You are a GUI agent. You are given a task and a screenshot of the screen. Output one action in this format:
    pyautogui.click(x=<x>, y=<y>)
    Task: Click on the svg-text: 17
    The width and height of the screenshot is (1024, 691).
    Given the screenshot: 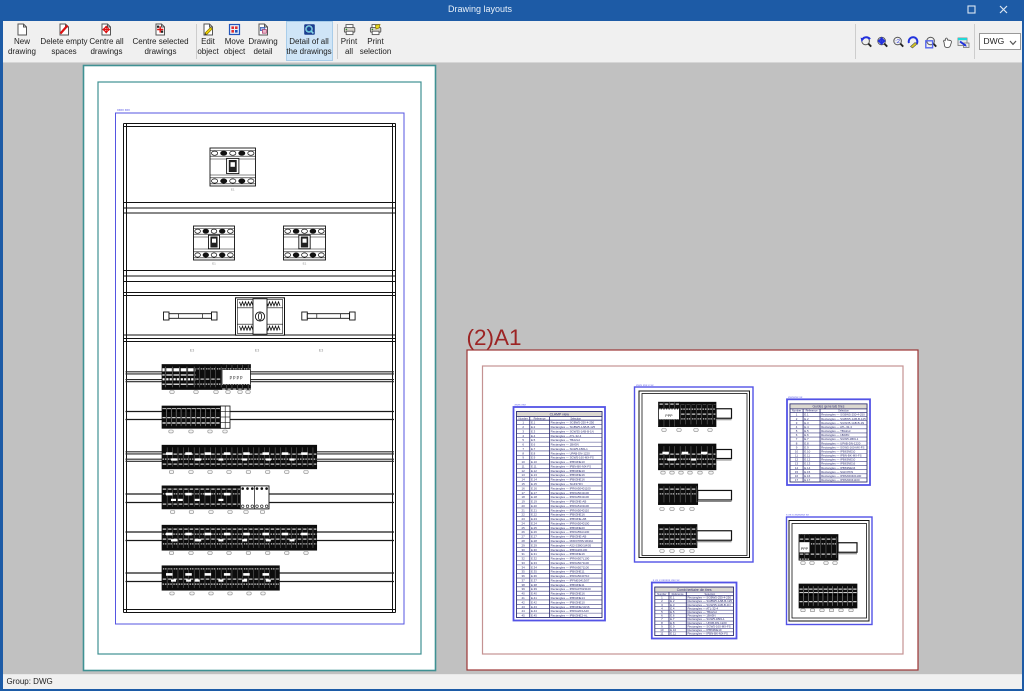 What is the action you would take?
    pyautogui.click(x=797, y=480)
    